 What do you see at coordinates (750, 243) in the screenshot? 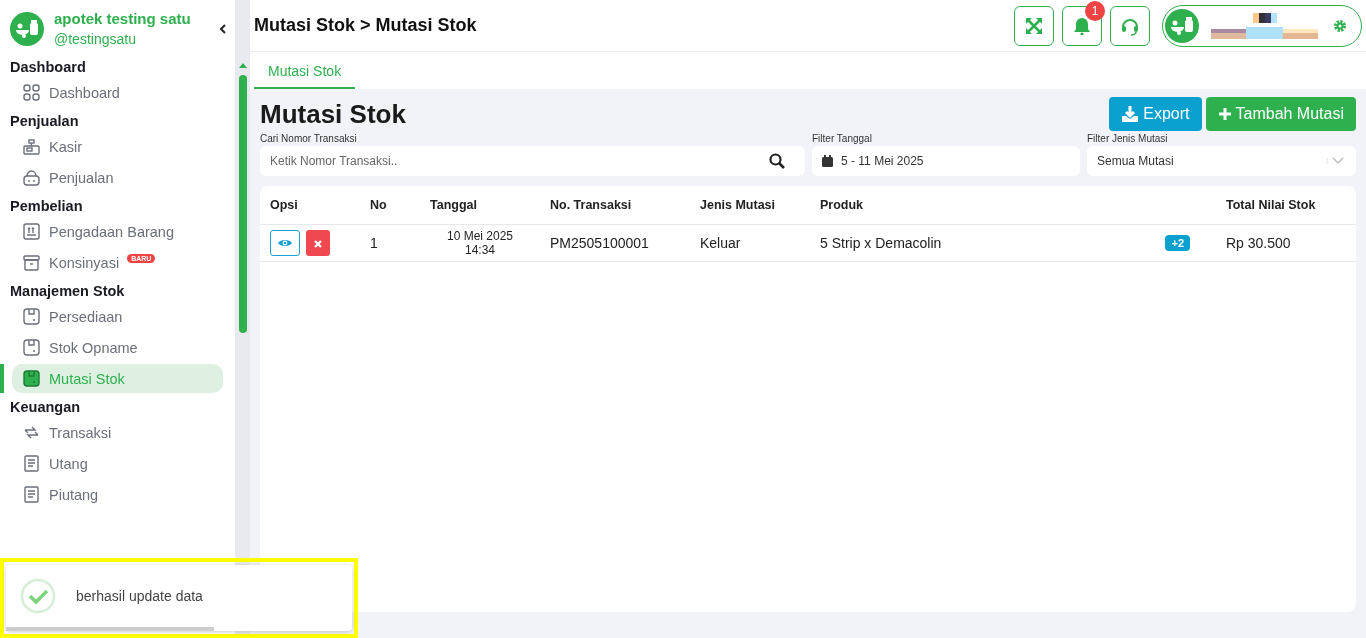
I see `table-cell: Keluar` at bounding box center [750, 243].